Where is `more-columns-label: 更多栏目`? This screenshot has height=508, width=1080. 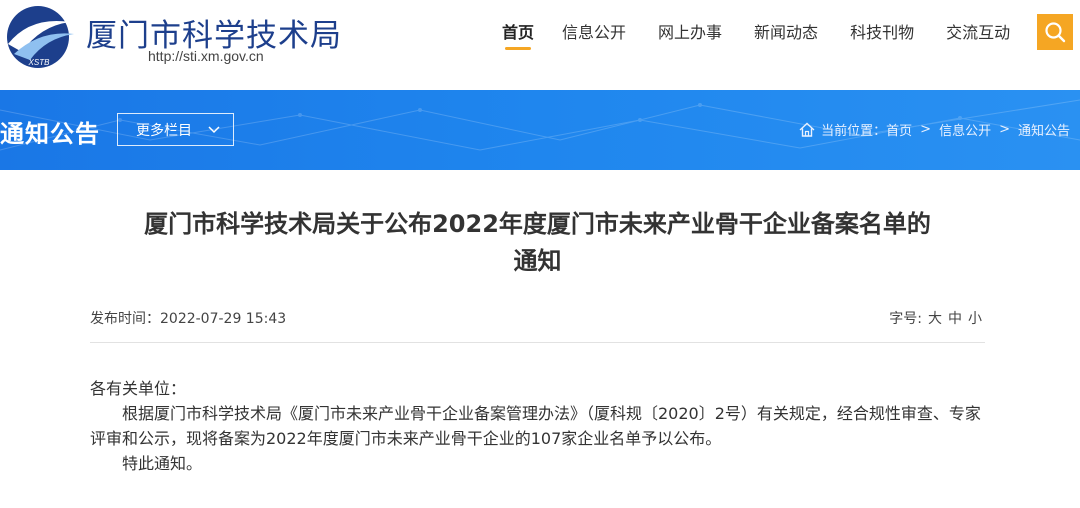
more-columns-label: 更多栏目 is located at coordinates (164, 130).